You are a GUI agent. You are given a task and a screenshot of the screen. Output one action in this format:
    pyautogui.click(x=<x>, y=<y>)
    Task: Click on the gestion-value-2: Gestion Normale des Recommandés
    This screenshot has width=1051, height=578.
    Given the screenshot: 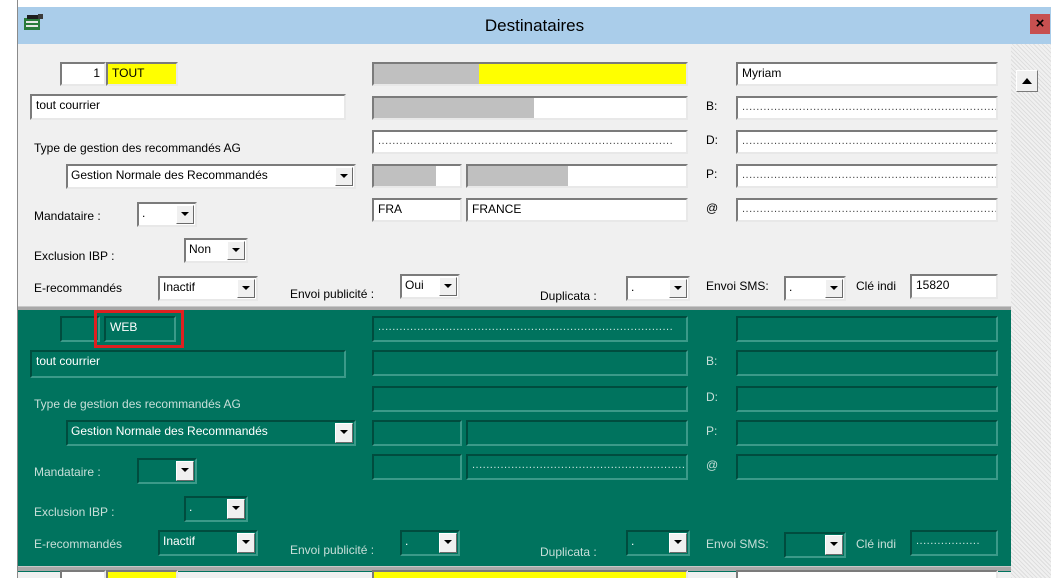 What is the action you would take?
    pyautogui.click(x=169, y=431)
    